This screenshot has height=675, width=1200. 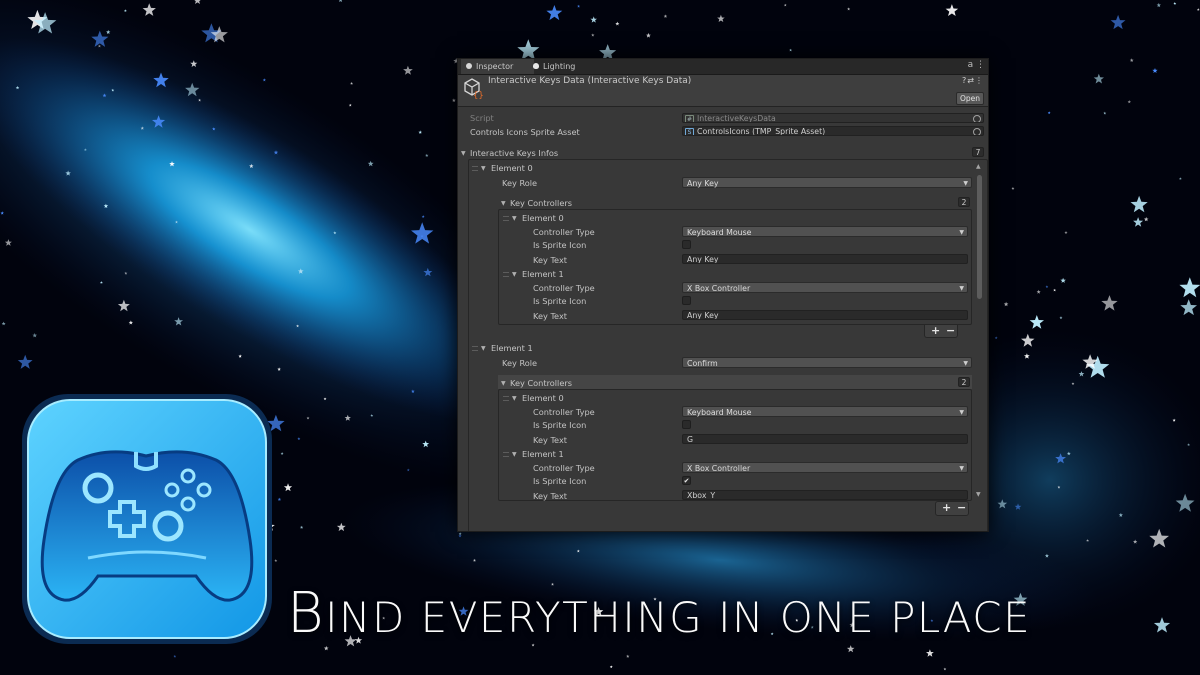 I want to click on tab-lighting: Lighting, so click(x=560, y=66).